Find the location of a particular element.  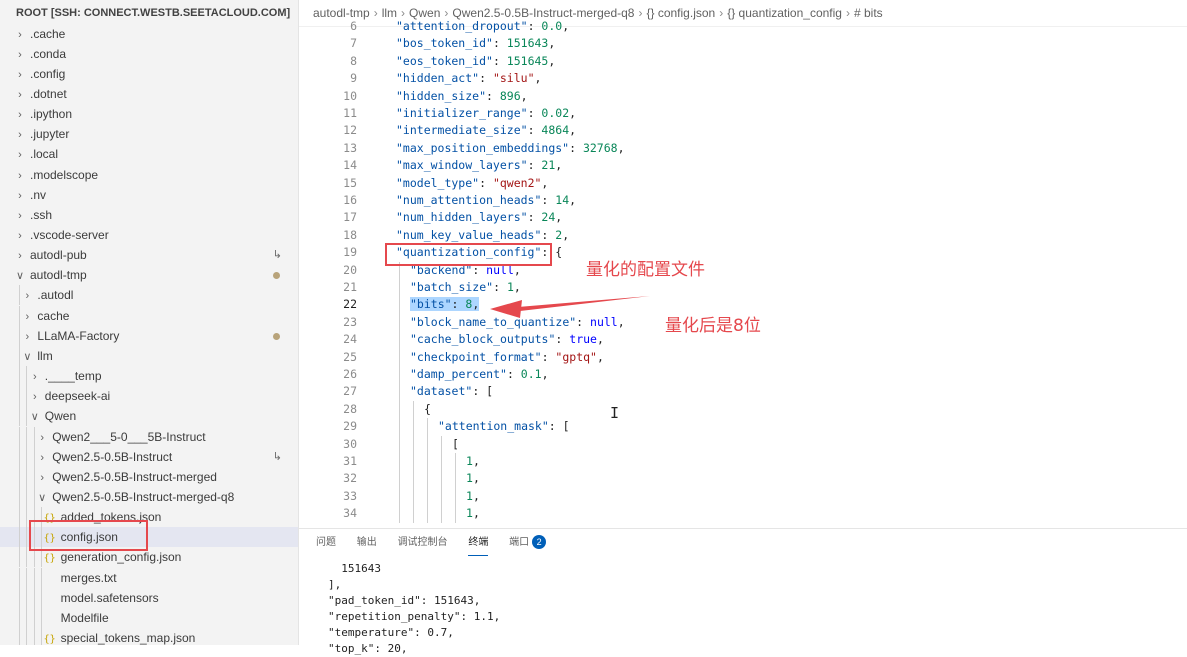

tab-output: 输出 is located at coordinates (367, 543).